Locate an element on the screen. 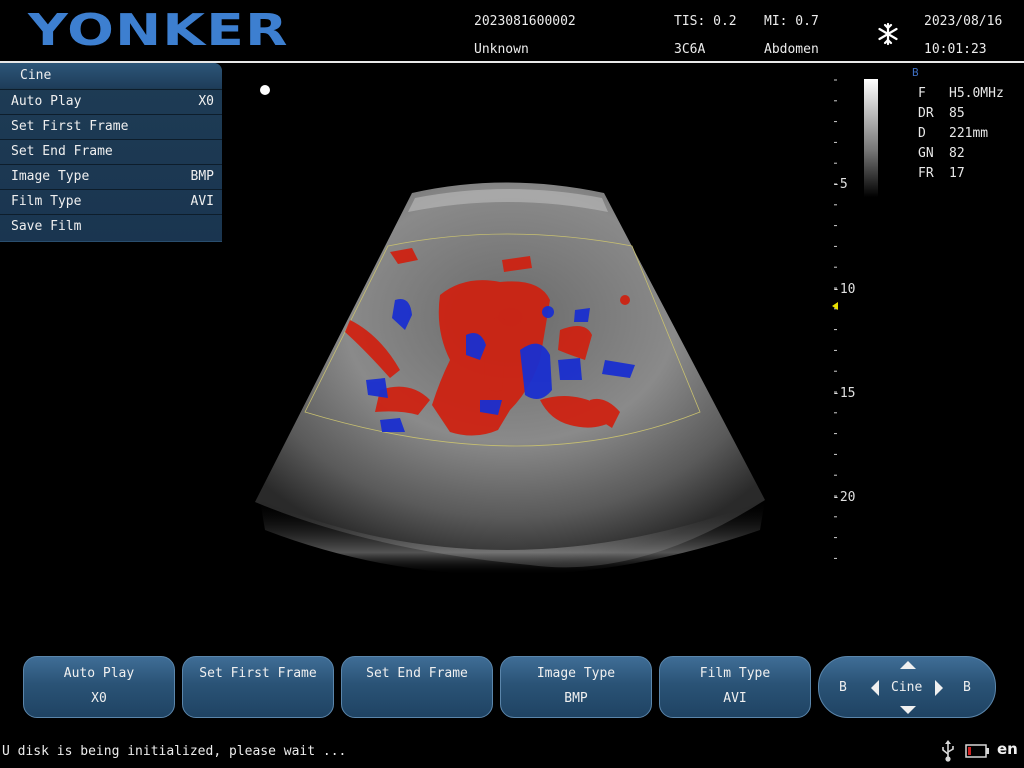 The width and height of the screenshot is (1024, 768). param-frequency: F H5.0MHz is located at coordinates (961, 93).